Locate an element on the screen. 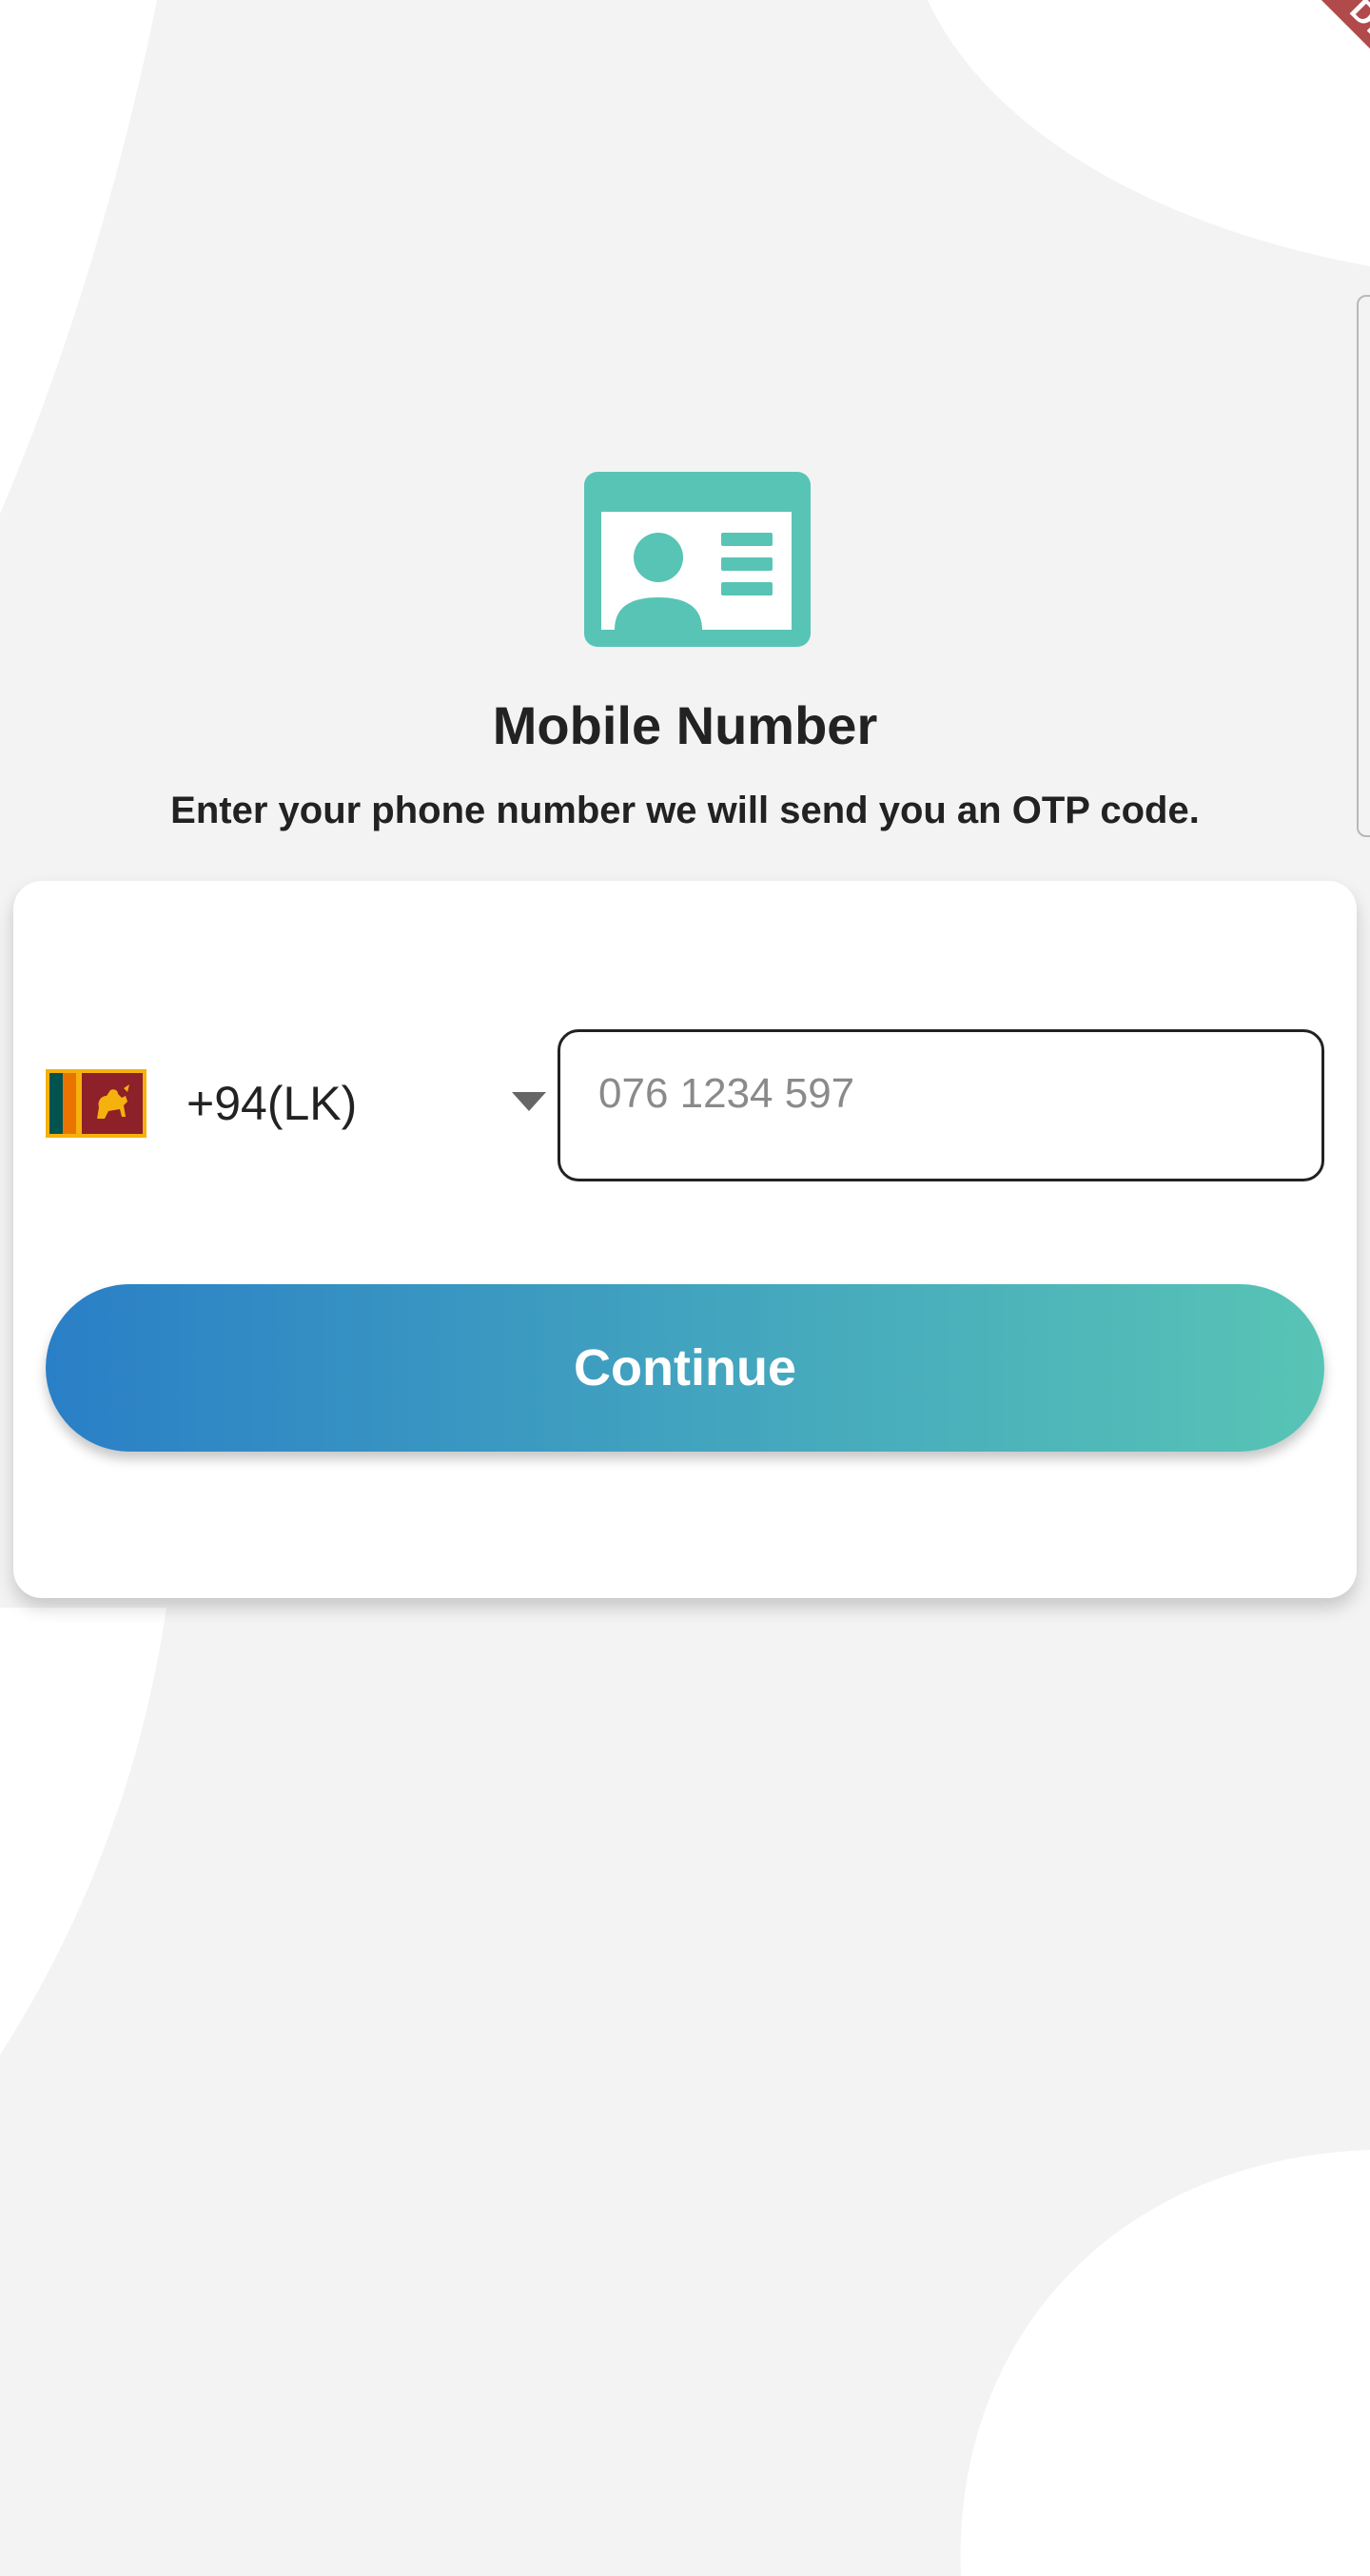 The width and height of the screenshot is (1370, 2576). id-card-icon is located at coordinates (697, 559).